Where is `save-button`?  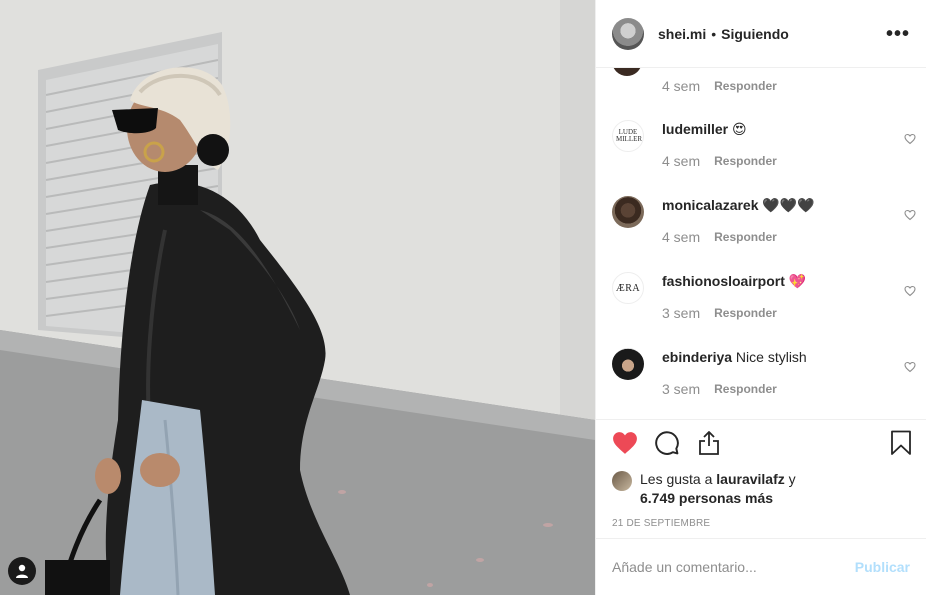 save-button is located at coordinates (901, 445).